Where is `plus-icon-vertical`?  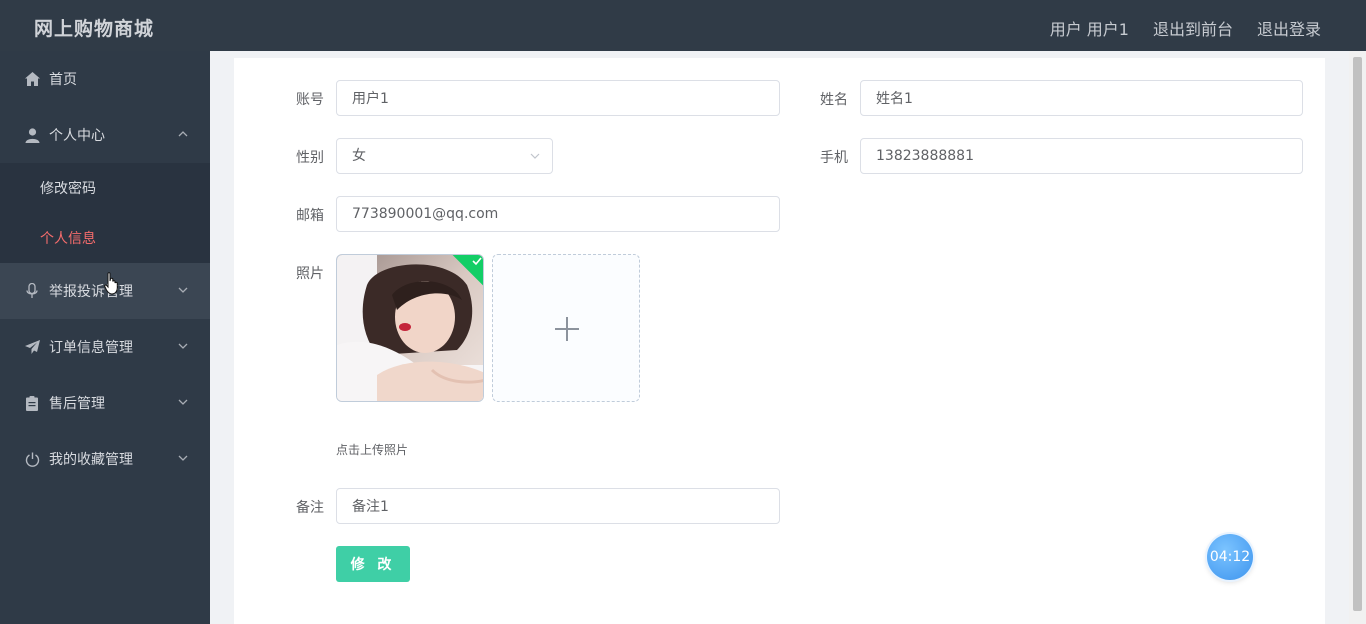 plus-icon-vertical is located at coordinates (567, 329).